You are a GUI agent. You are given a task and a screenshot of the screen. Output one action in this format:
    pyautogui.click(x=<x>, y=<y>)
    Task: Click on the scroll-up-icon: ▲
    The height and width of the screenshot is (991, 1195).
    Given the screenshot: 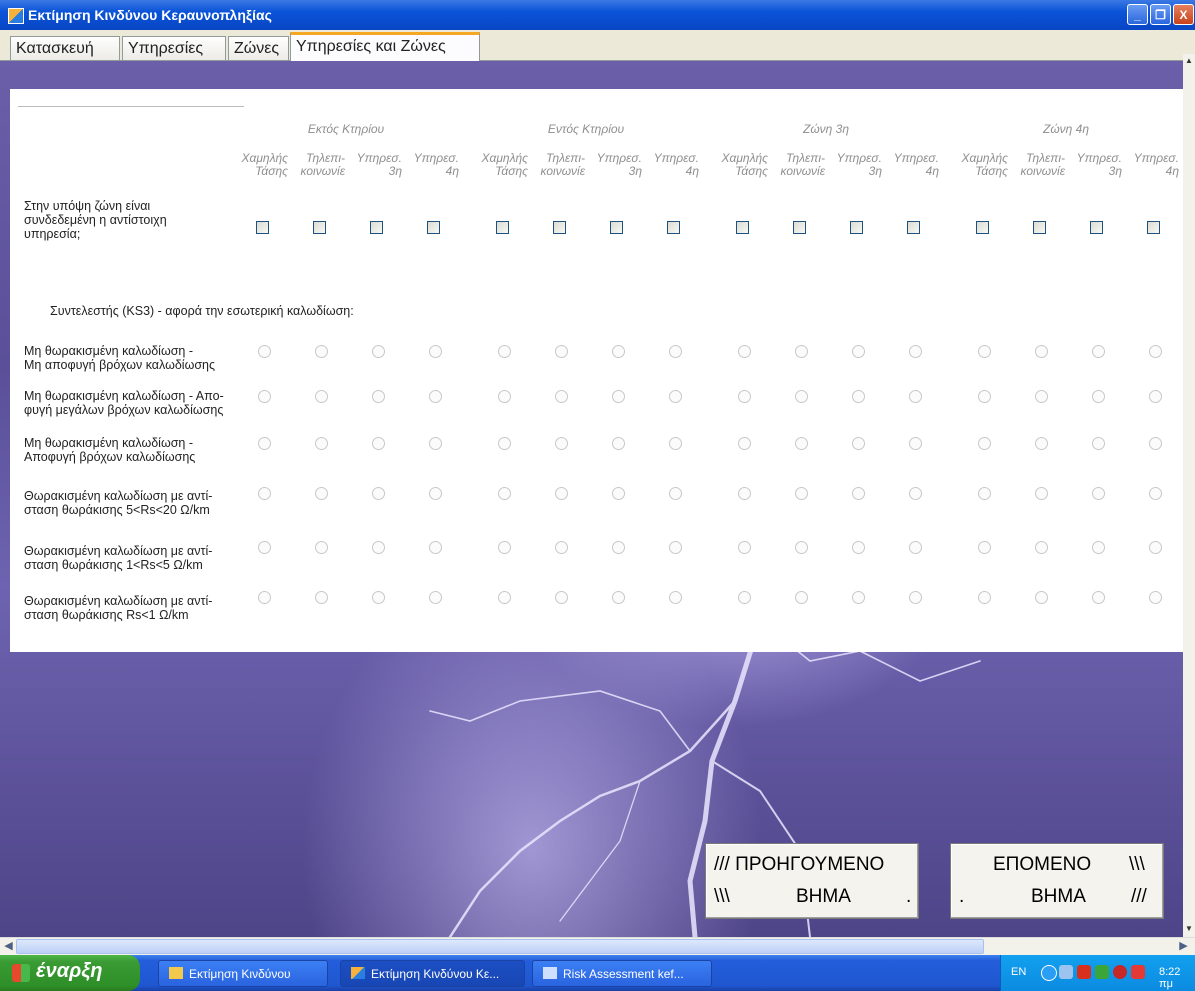 What is the action you would take?
    pyautogui.click(x=1189, y=61)
    